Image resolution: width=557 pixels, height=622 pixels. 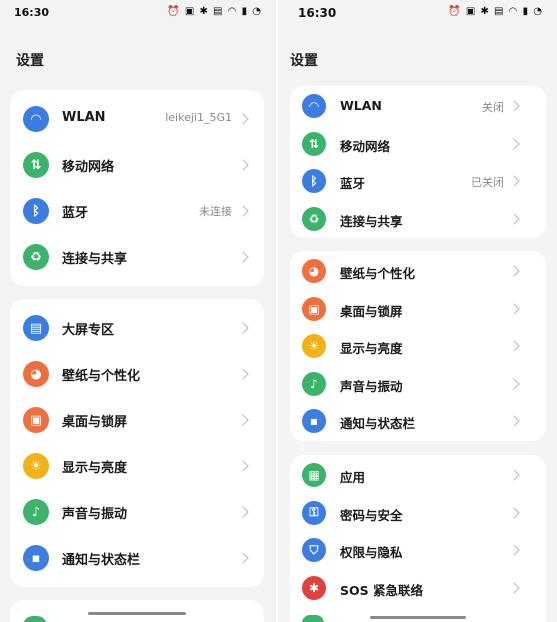 What do you see at coordinates (35, 619) in the screenshot?
I see `apps-icon` at bounding box center [35, 619].